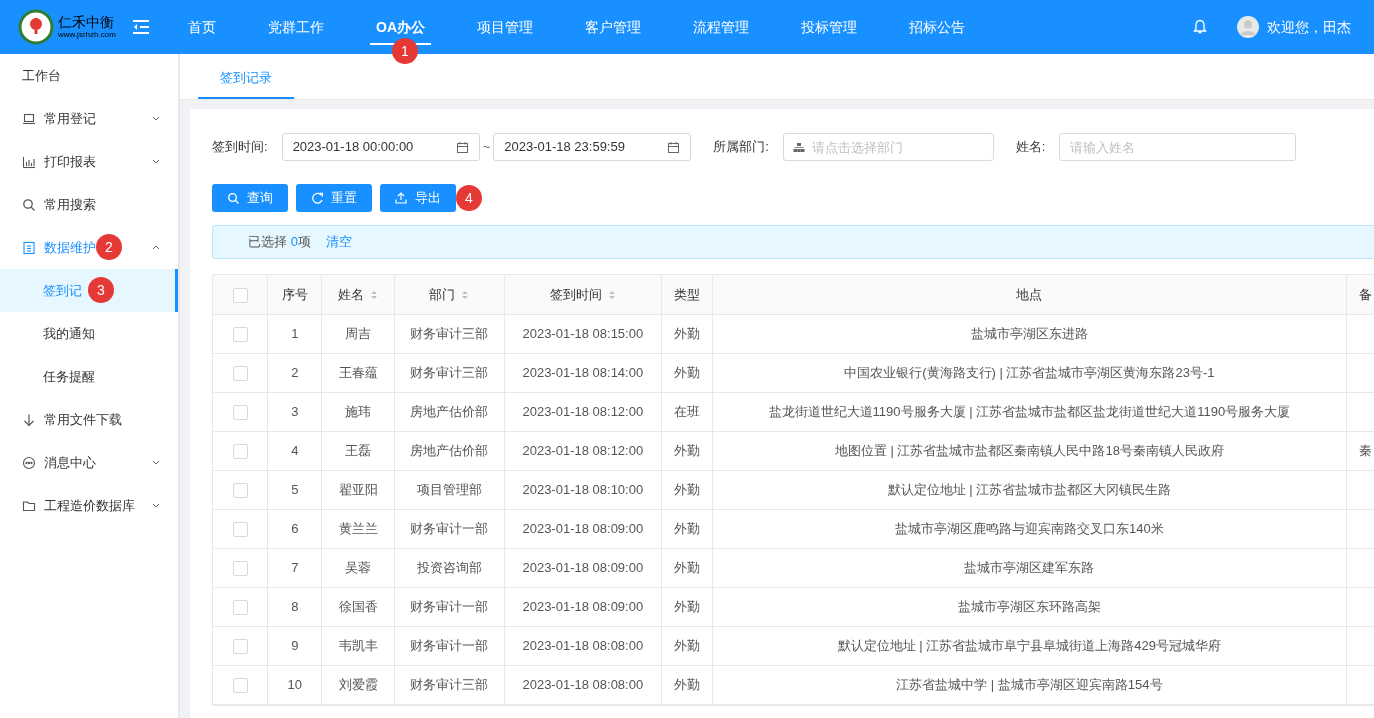 This screenshot has width=1374, height=718. I want to click on table-cell: 盐城市亭湖区建军东路, so click(1029, 567).